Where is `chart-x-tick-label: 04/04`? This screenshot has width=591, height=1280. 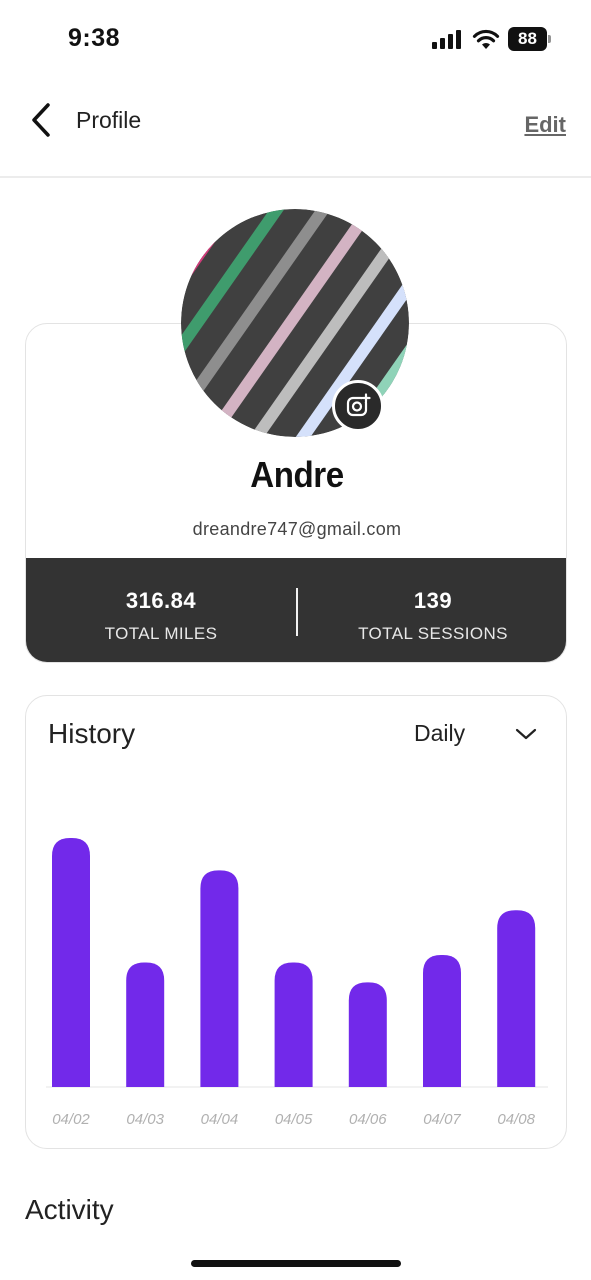 chart-x-tick-label: 04/04 is located at coordinates (220, 1119).